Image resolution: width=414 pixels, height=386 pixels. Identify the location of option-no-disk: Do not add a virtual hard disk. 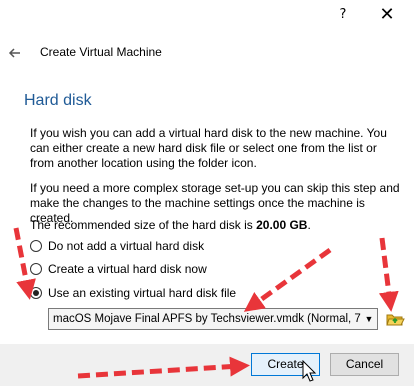
(117, 246).